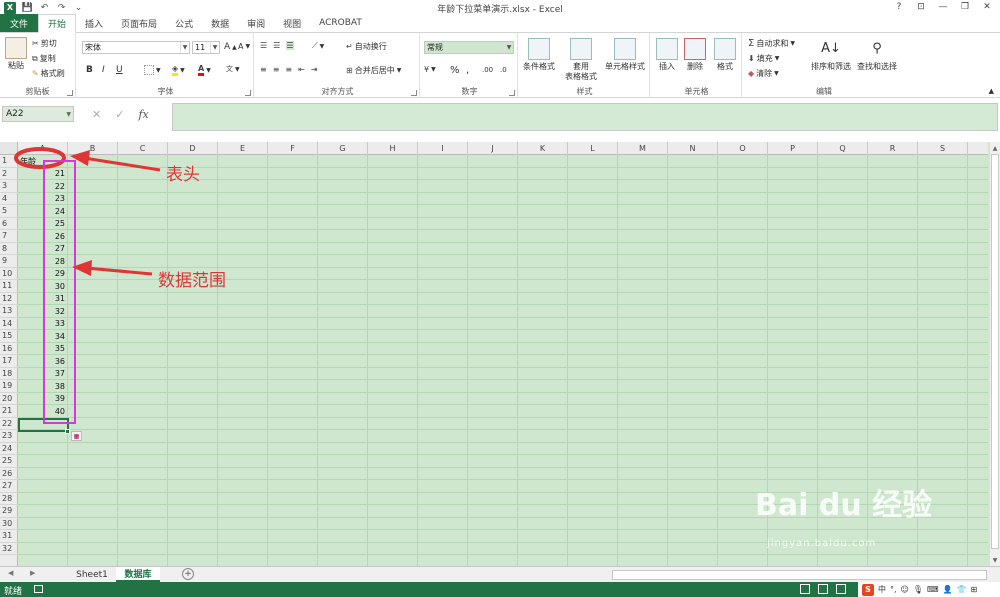  Describe the element at coordinates (539, 55) in the screenshot. I see `conditional-format-button: 条件格式` at that location.